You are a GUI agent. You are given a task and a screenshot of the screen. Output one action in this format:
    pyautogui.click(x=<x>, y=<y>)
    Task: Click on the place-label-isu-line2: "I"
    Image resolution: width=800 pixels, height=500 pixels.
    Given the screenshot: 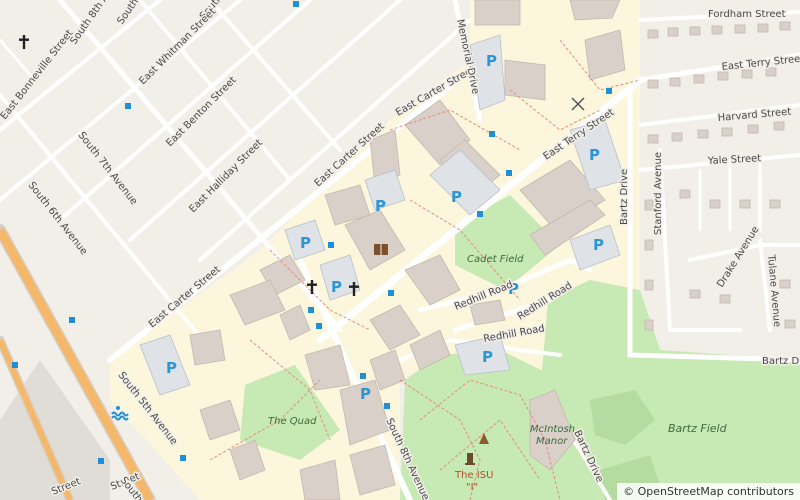 What is the action you would take?
    pyautogui.click(x=472, y=487)
    